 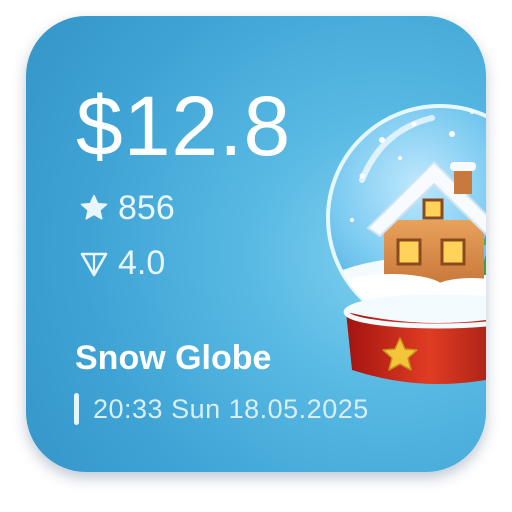 What do you see at coordinates (76, 409) in the screenshot?
I see `timestamp-accent-bar` at bounding box center [76, 409].